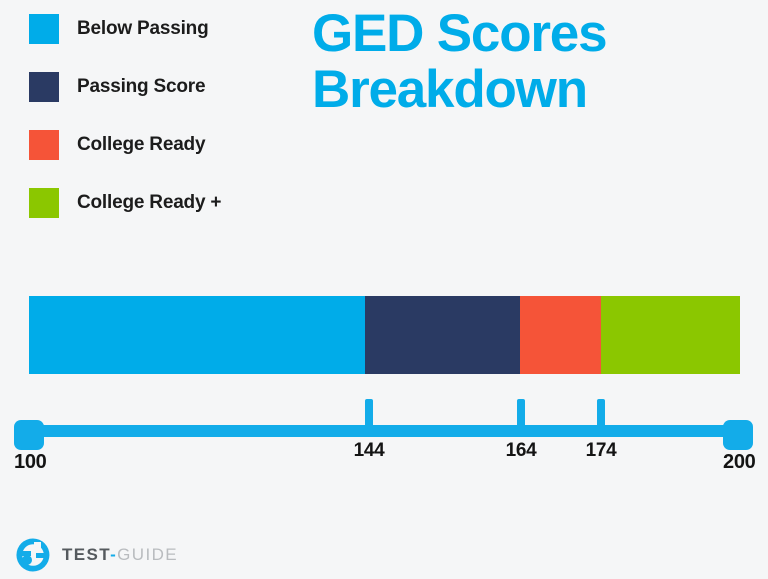  I want to click on axis-tick-label-144: 144, so click(369, 450).